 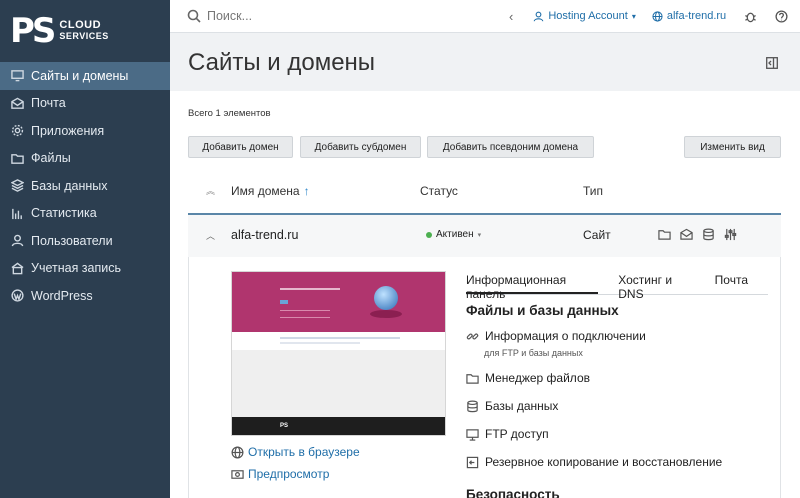 What do you see at coordinates (17, 213) in the screenshot?
I see `bar-chart-icon` at bounding box center [17, 213].